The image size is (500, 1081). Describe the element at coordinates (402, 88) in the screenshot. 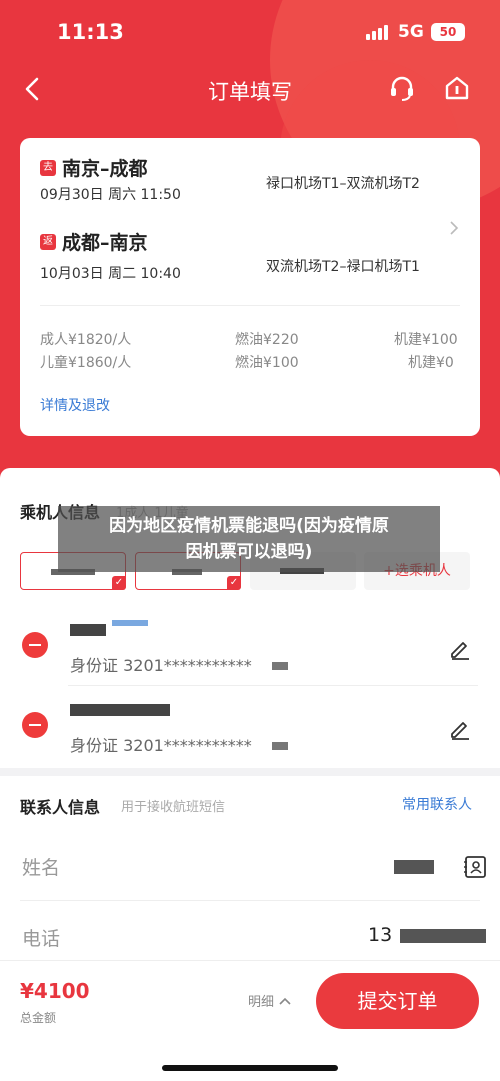

I see `customer-service-icon` at that location.